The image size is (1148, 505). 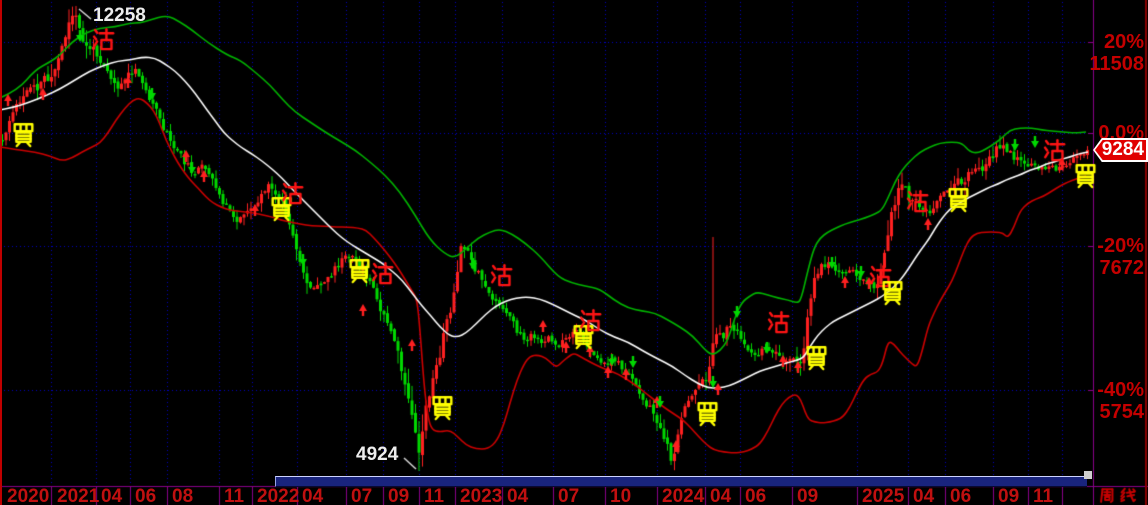 I want to click on x-axis-tick-label: 2024, so click(x=683, y=495).